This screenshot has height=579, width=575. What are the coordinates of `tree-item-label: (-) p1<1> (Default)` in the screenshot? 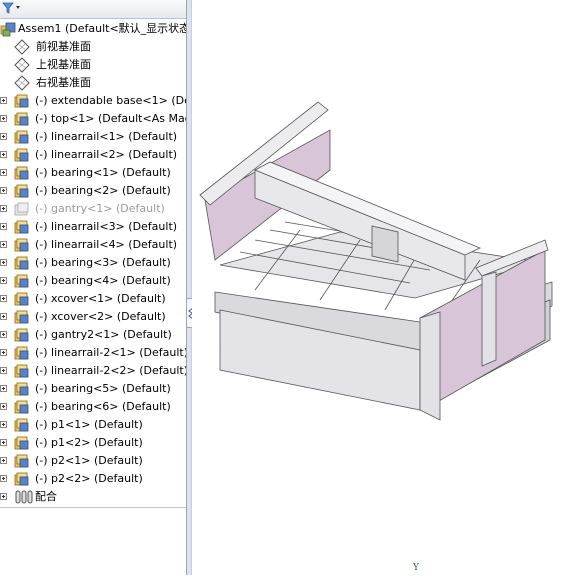 It's located at (89, 424).